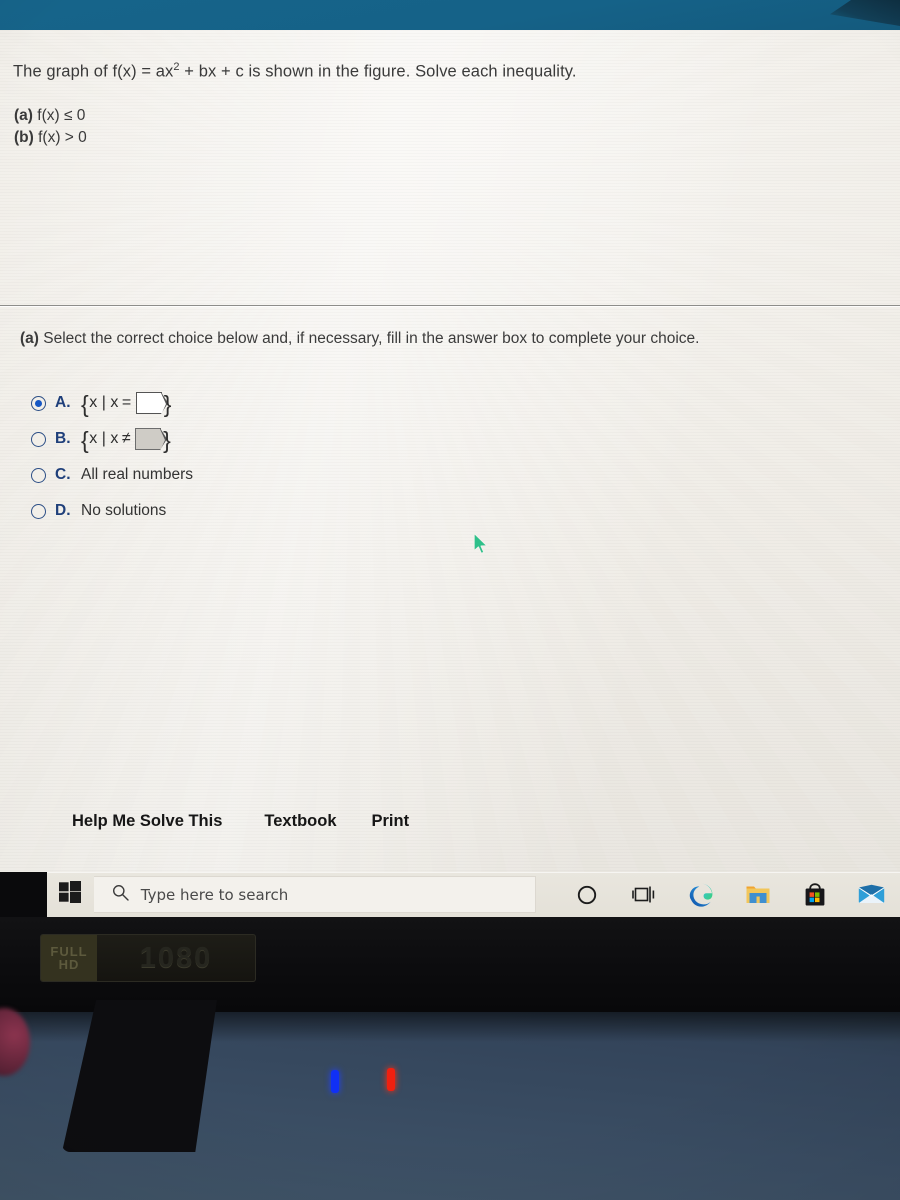  Describe the element at coordinates (38, 439) in the screenshot. I see `radio-button-b` at that location.